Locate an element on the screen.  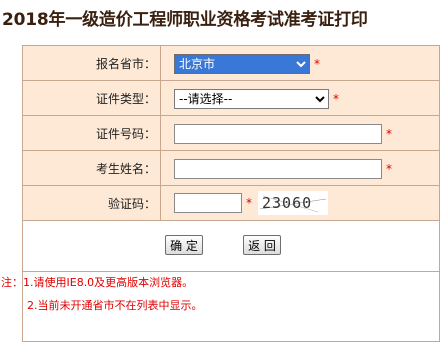
name-label: 考生姓名： is located at coordinates (91, 168).